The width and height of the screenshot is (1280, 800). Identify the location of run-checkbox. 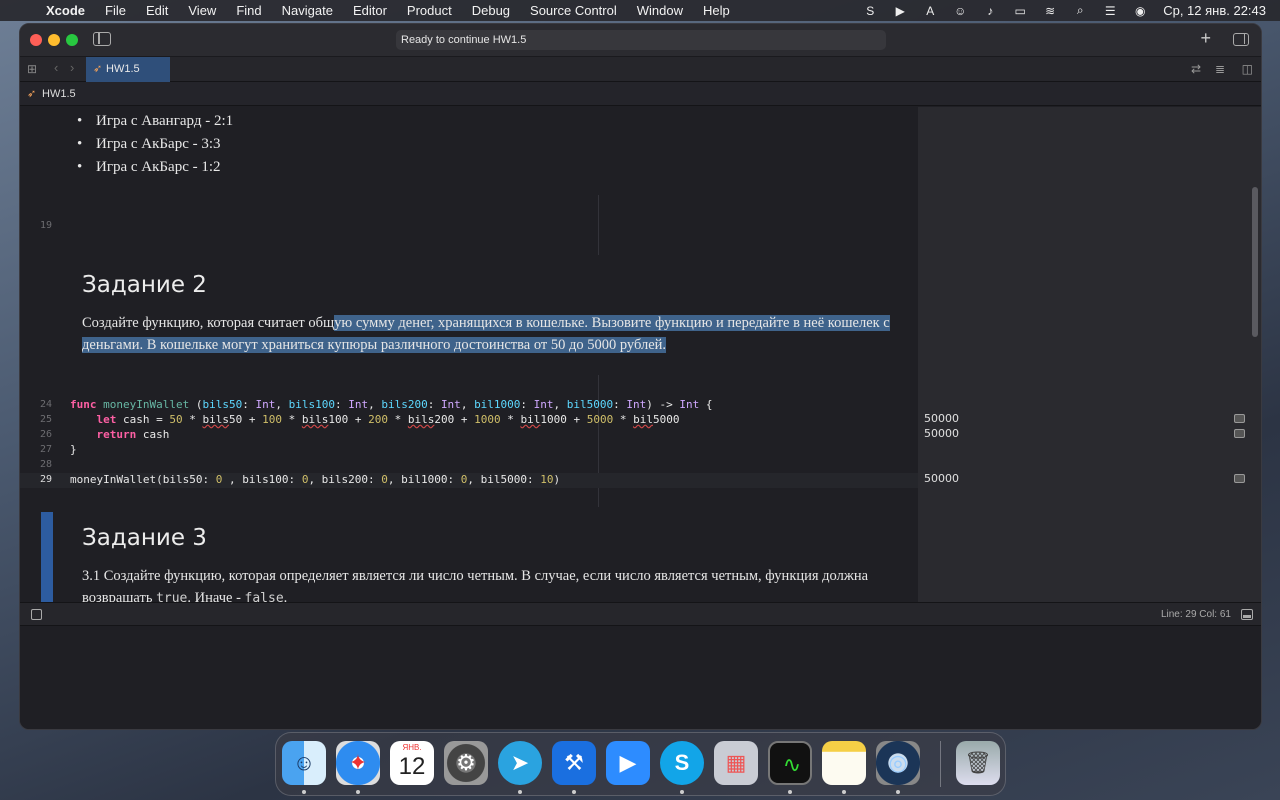
(36, 614).